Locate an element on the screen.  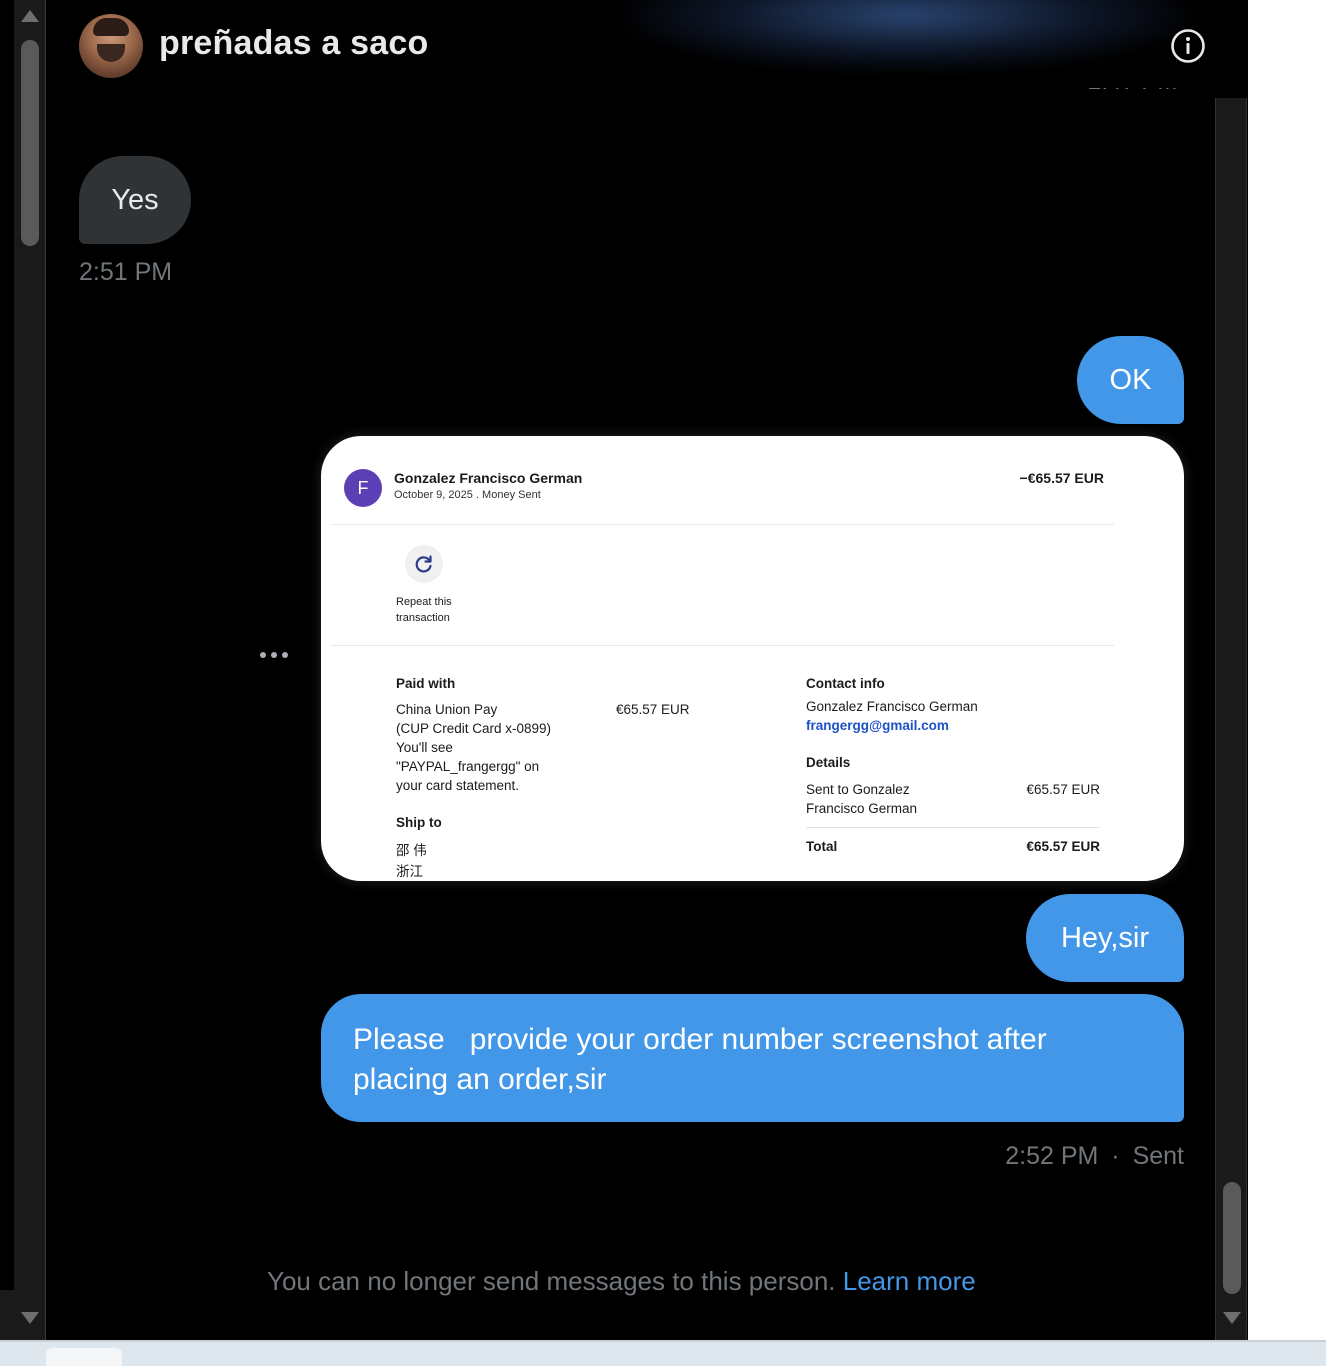
contact-info-heading: Contact info is located at coordinates (845, 683).